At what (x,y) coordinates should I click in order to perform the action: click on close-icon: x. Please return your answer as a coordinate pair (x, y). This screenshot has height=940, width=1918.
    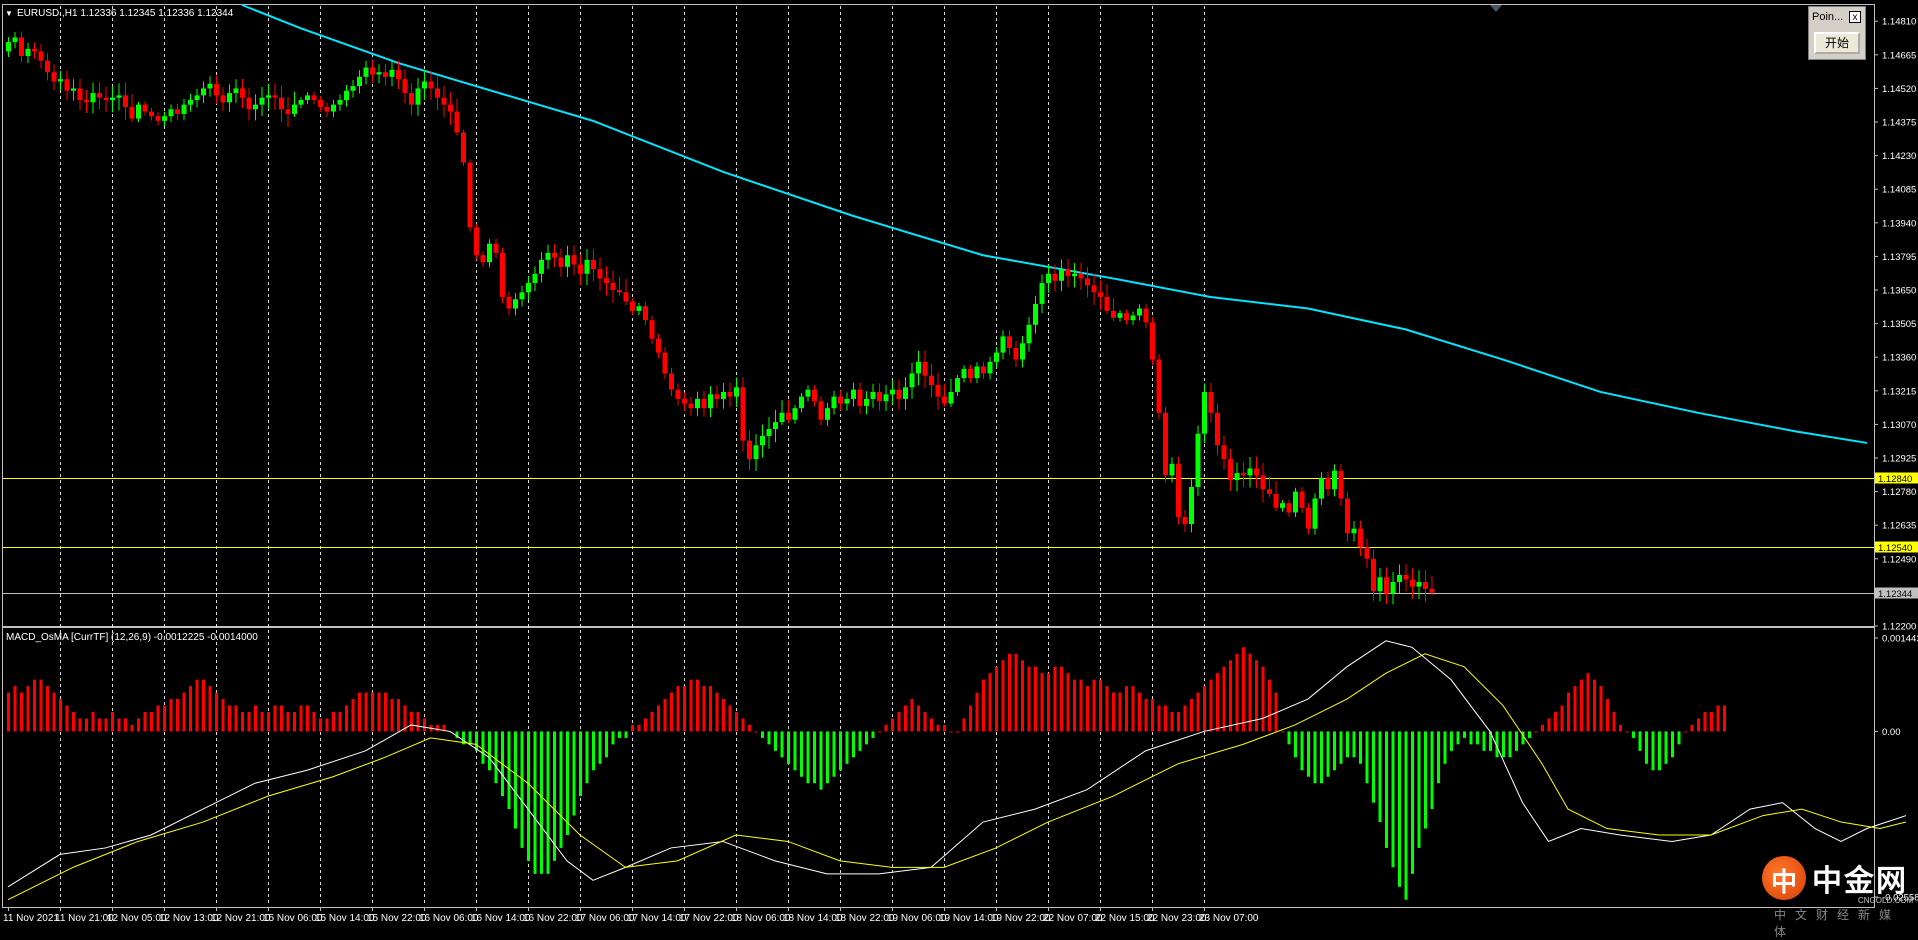
    Looking at the image, I should click on (1855, 17).